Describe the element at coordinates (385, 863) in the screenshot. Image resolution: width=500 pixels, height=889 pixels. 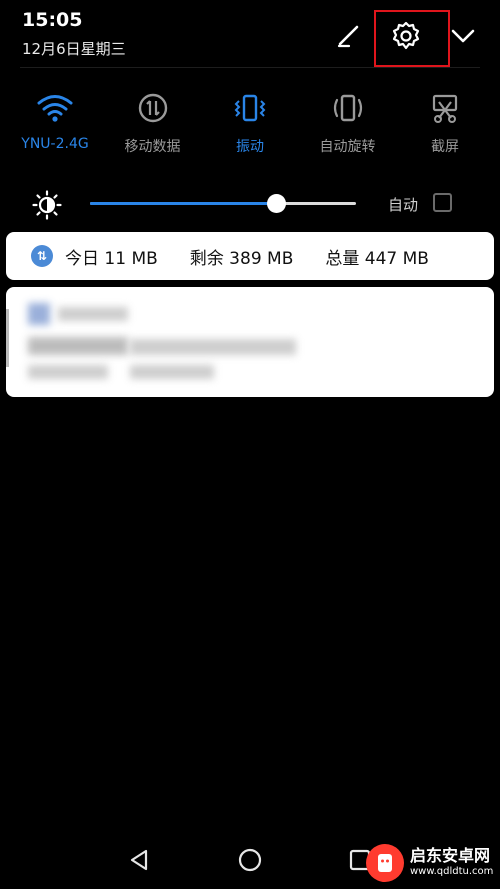
I see `watermark-logo-icon` at that location.